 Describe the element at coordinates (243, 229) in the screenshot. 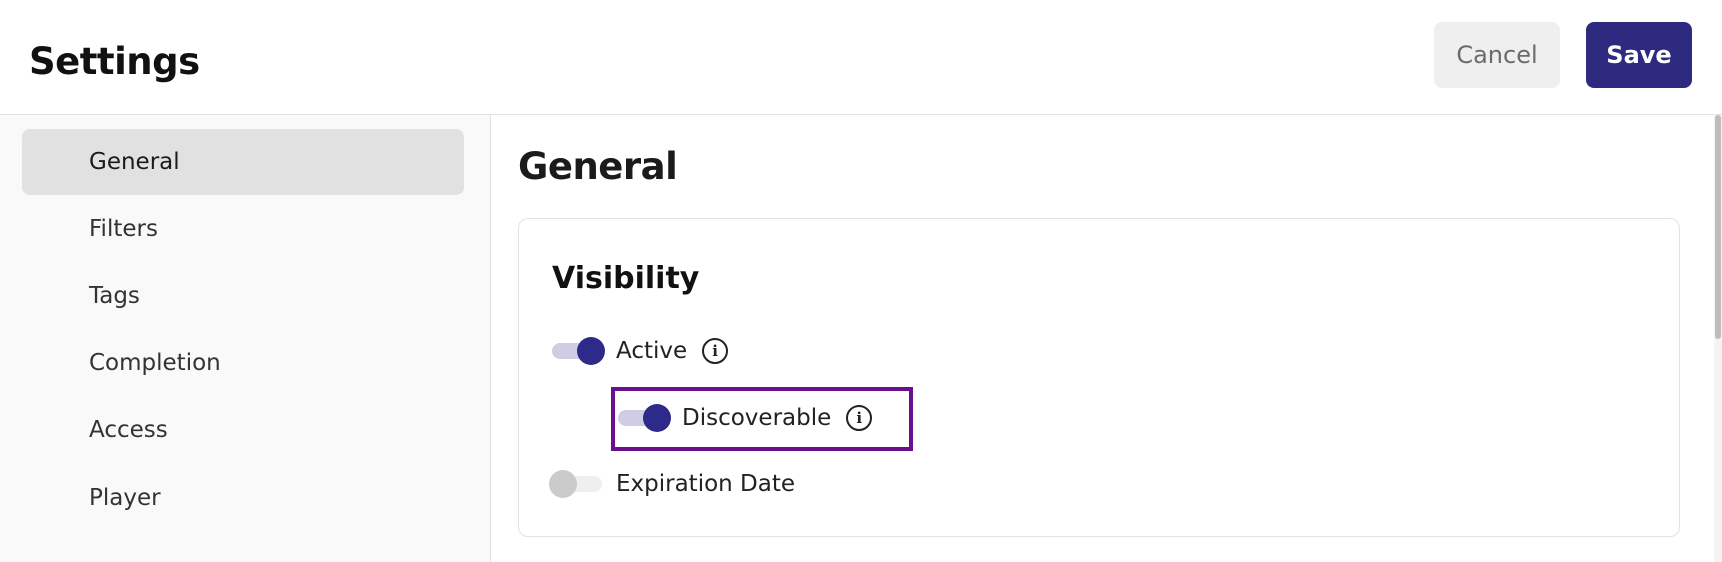

I see `sidebar-item-filters: Filters` at that location.